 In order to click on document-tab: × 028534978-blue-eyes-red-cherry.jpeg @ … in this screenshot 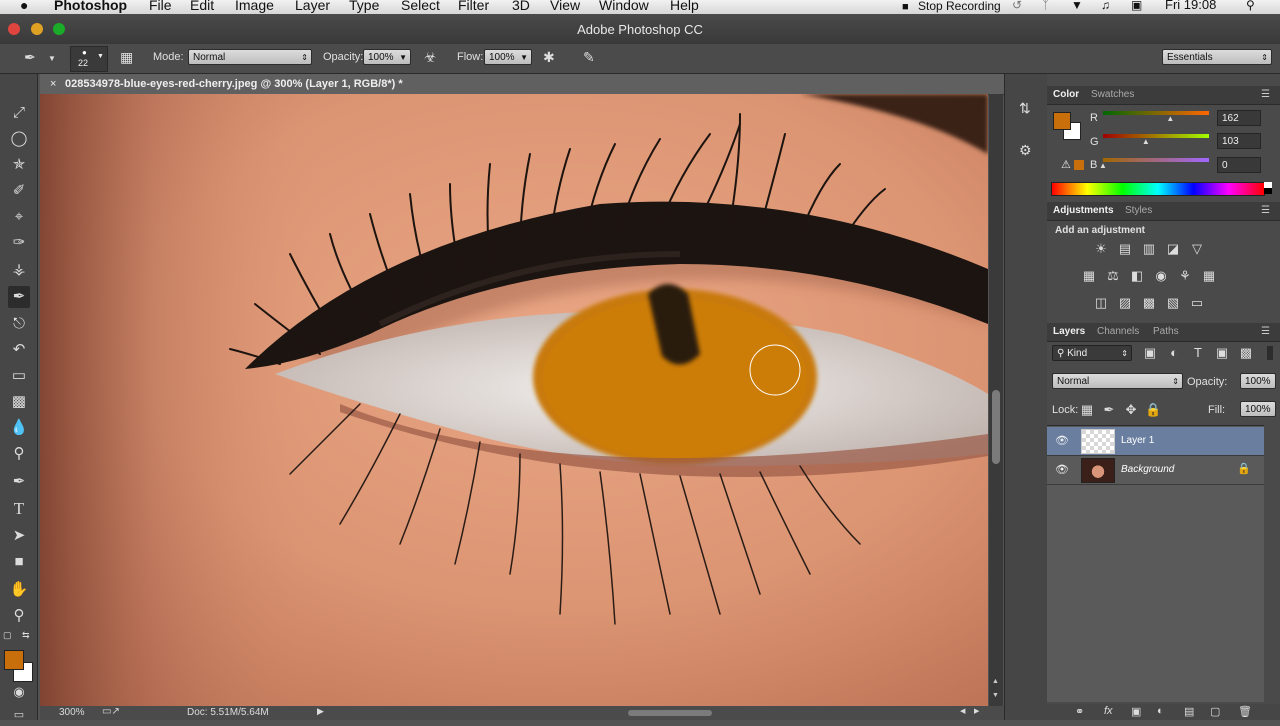, I will do `click(530, 84)`.